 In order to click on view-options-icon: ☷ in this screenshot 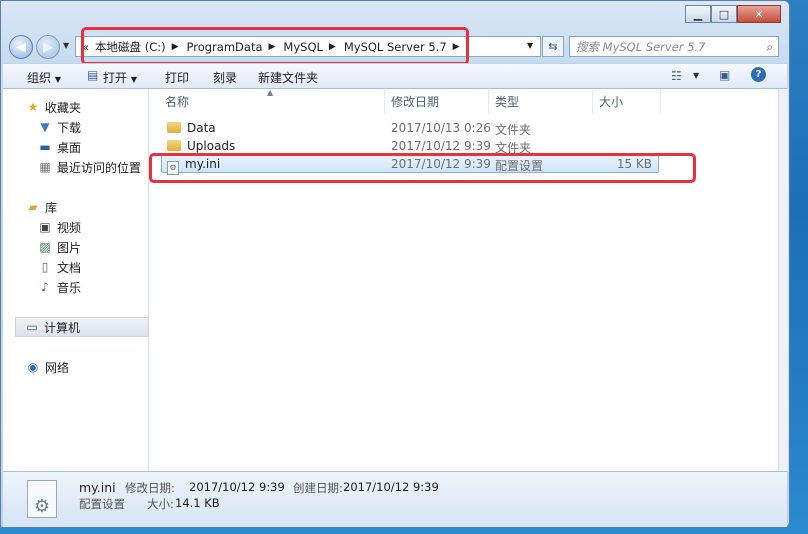, I will do `click(676, 76)`.